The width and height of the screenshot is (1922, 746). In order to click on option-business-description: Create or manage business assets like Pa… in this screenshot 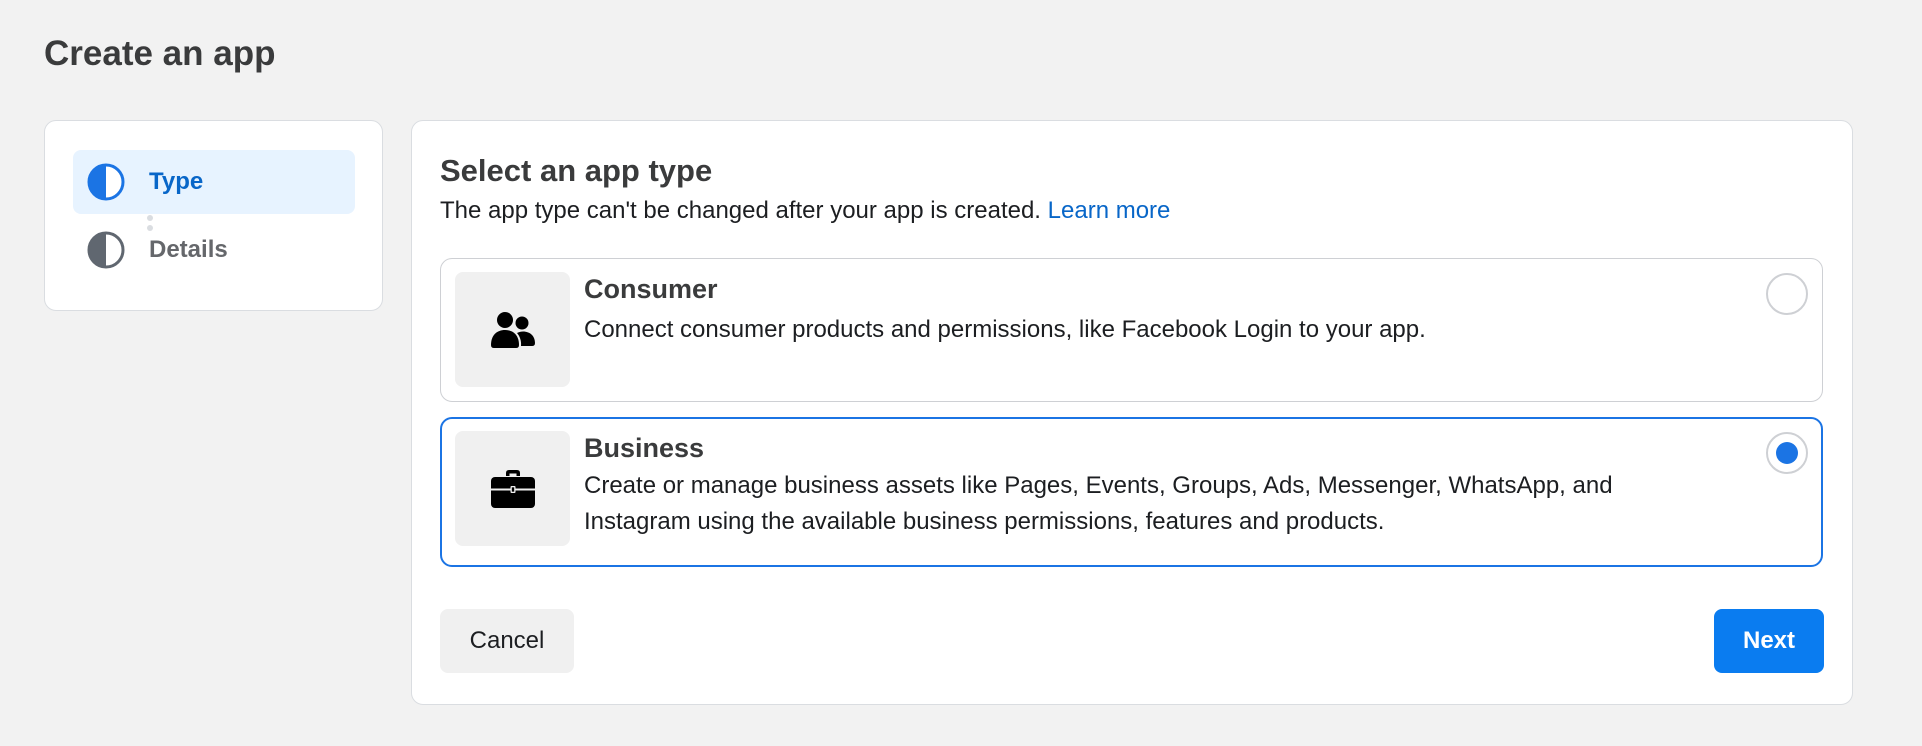, I will do `click(1098, 503)`.